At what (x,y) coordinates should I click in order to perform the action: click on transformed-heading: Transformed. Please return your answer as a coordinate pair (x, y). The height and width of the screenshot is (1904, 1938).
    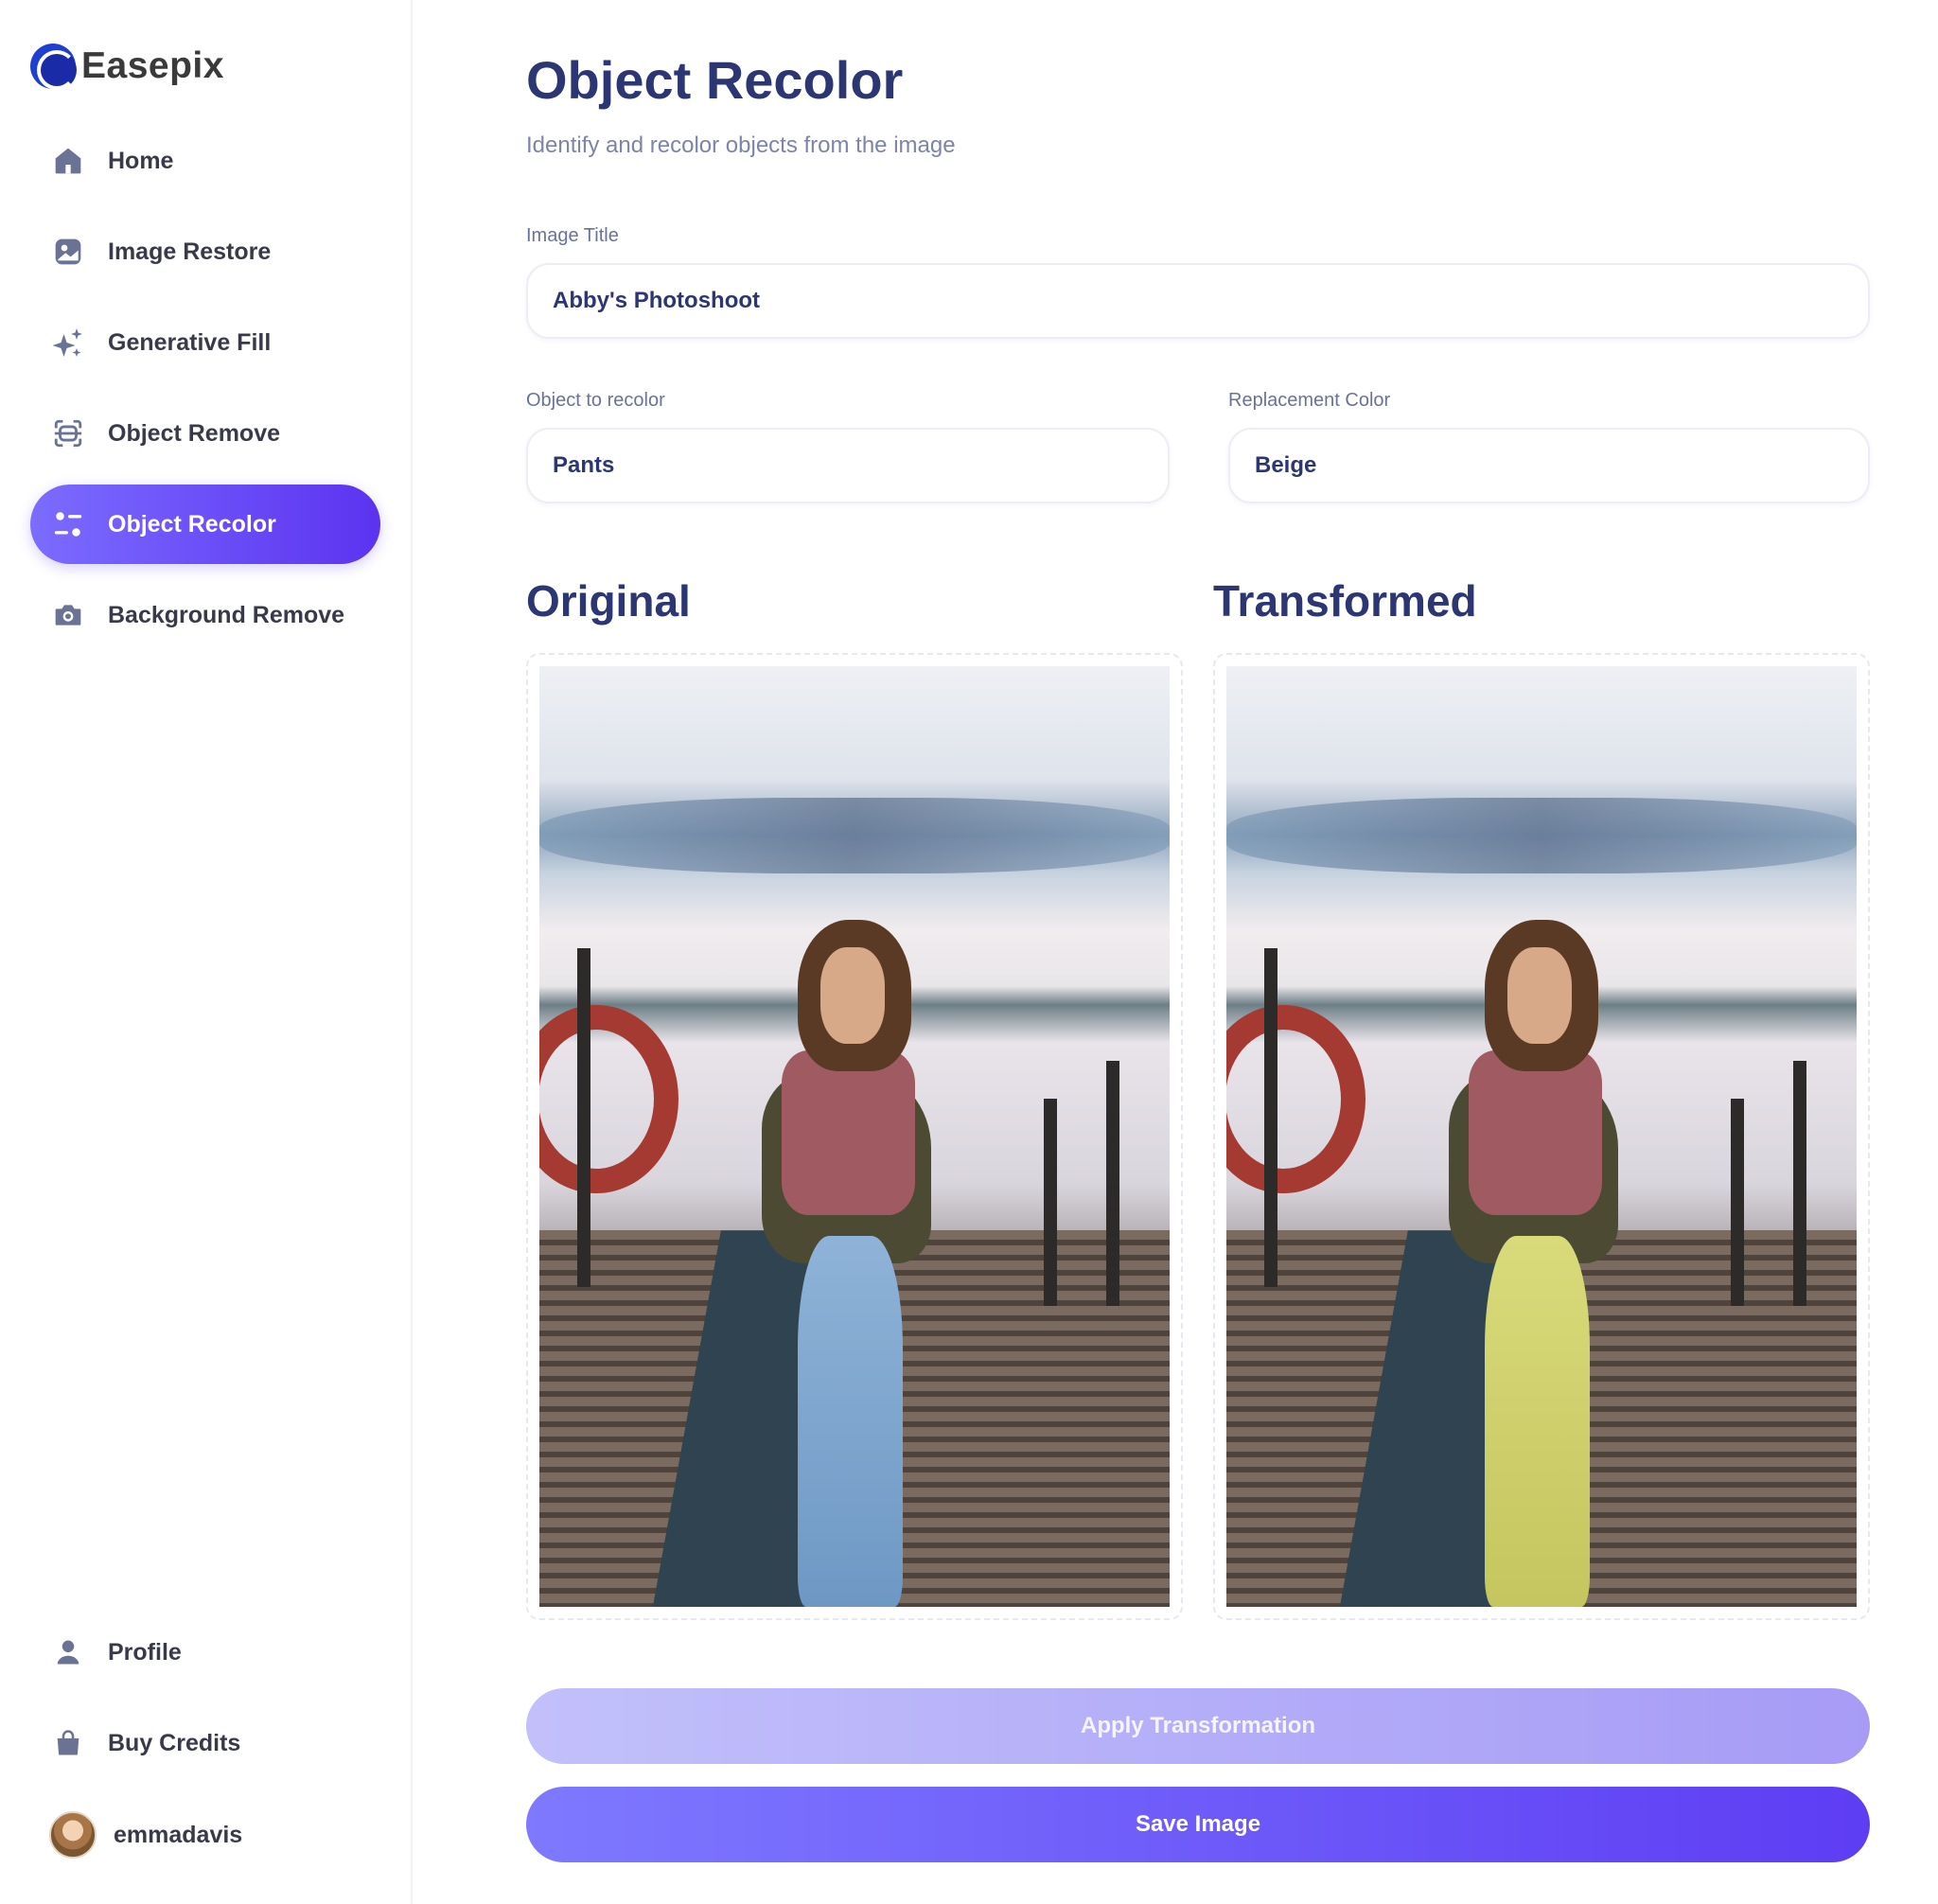
    Looking at the image, I should click on (1345, 601).